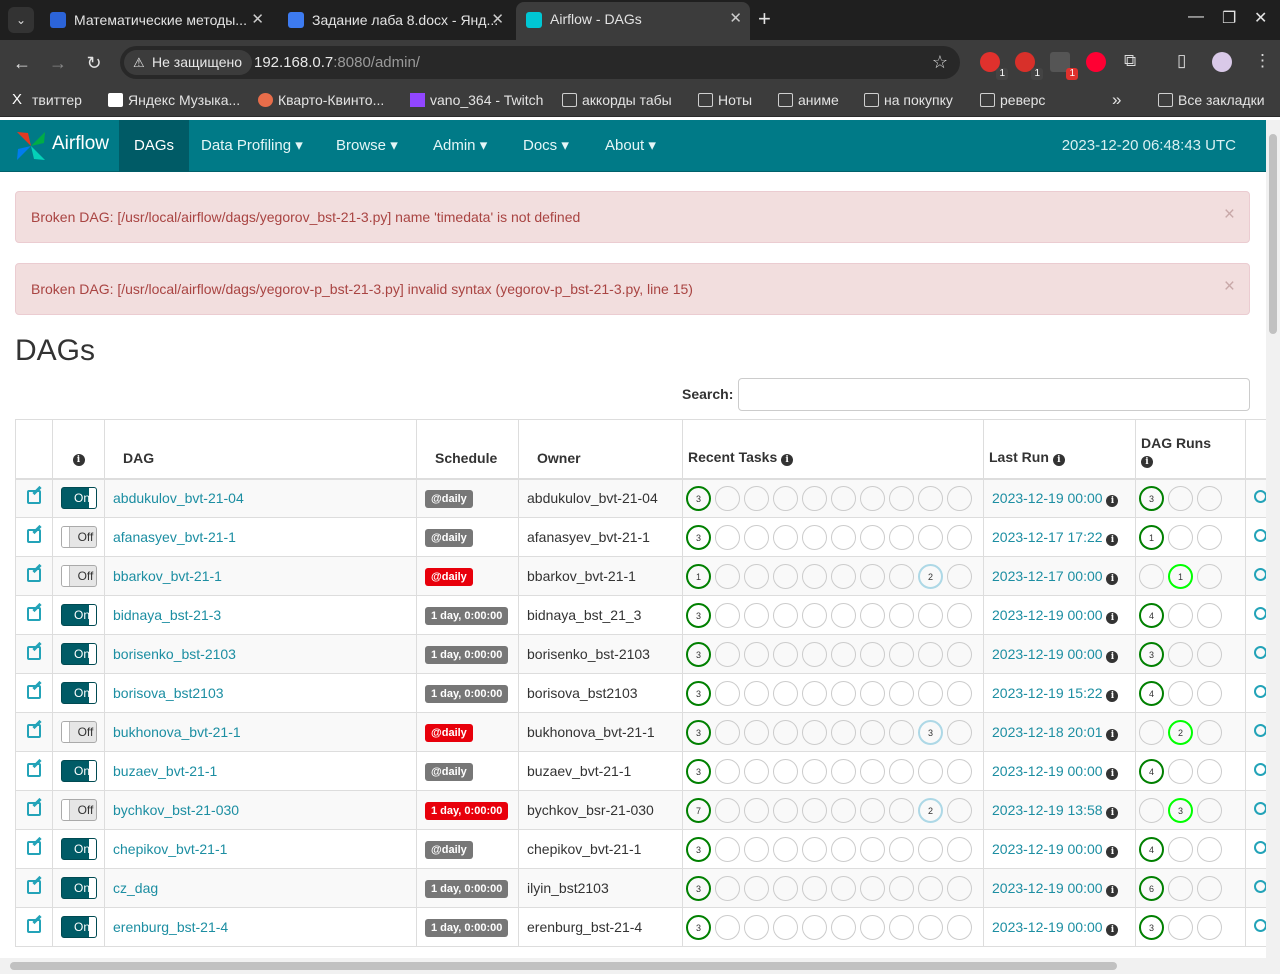 The image size is (1280, 974). What do you see at coordinates (540, 62) in the screenshot?
I see `address-bar: ⚠ Не защищено 192.168.0.7:8080/admin/ ☆` at bounding box center [540, 62].